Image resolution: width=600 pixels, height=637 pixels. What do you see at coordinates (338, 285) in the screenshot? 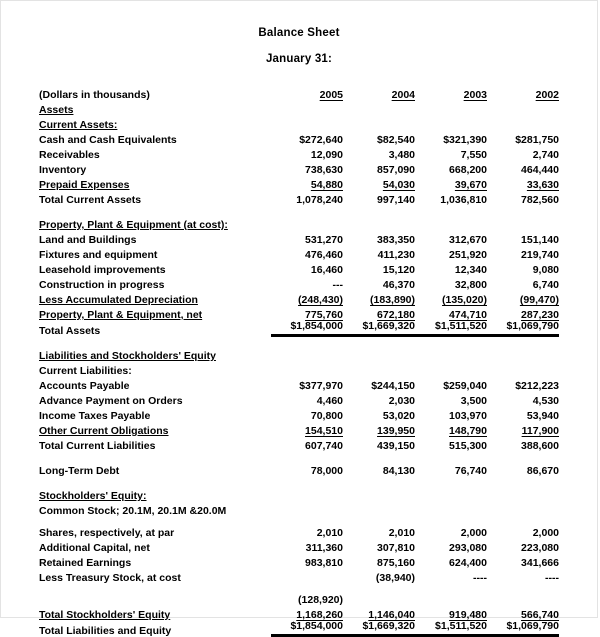
I see `cell-construction-2005: ---` at bounding box center [338, 285].